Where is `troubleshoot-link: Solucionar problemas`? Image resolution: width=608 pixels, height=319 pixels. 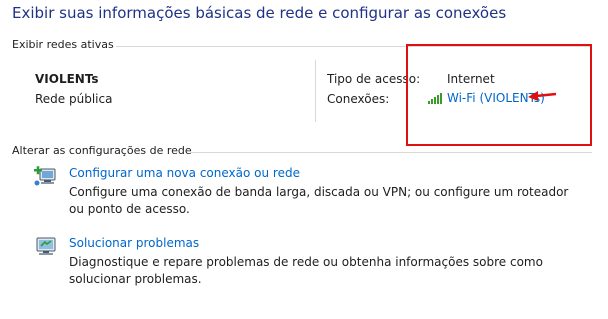 troubleshoot-link: Solucionar problemas is located at coordinates (134, 243).